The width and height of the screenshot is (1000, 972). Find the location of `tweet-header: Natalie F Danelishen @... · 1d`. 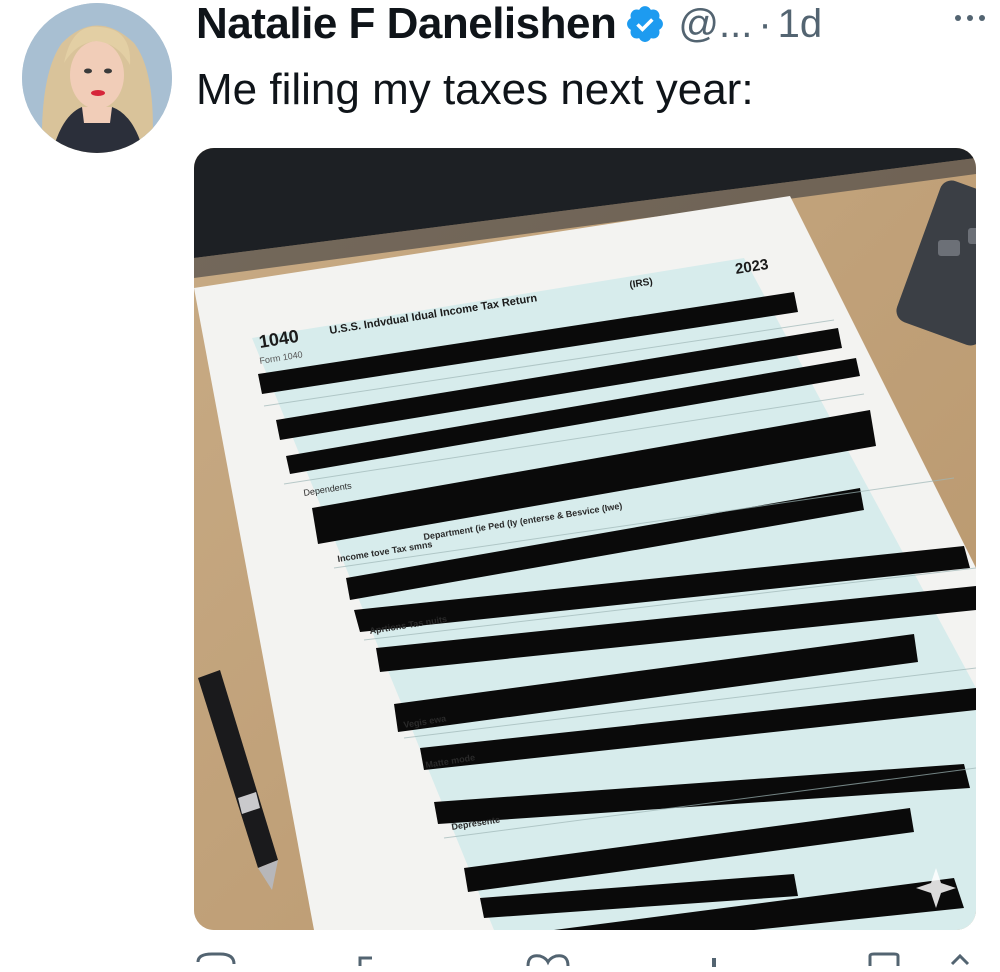

tweet-header: Natalie F Danelishen @... · 1d is located at coordinates (591, 24).